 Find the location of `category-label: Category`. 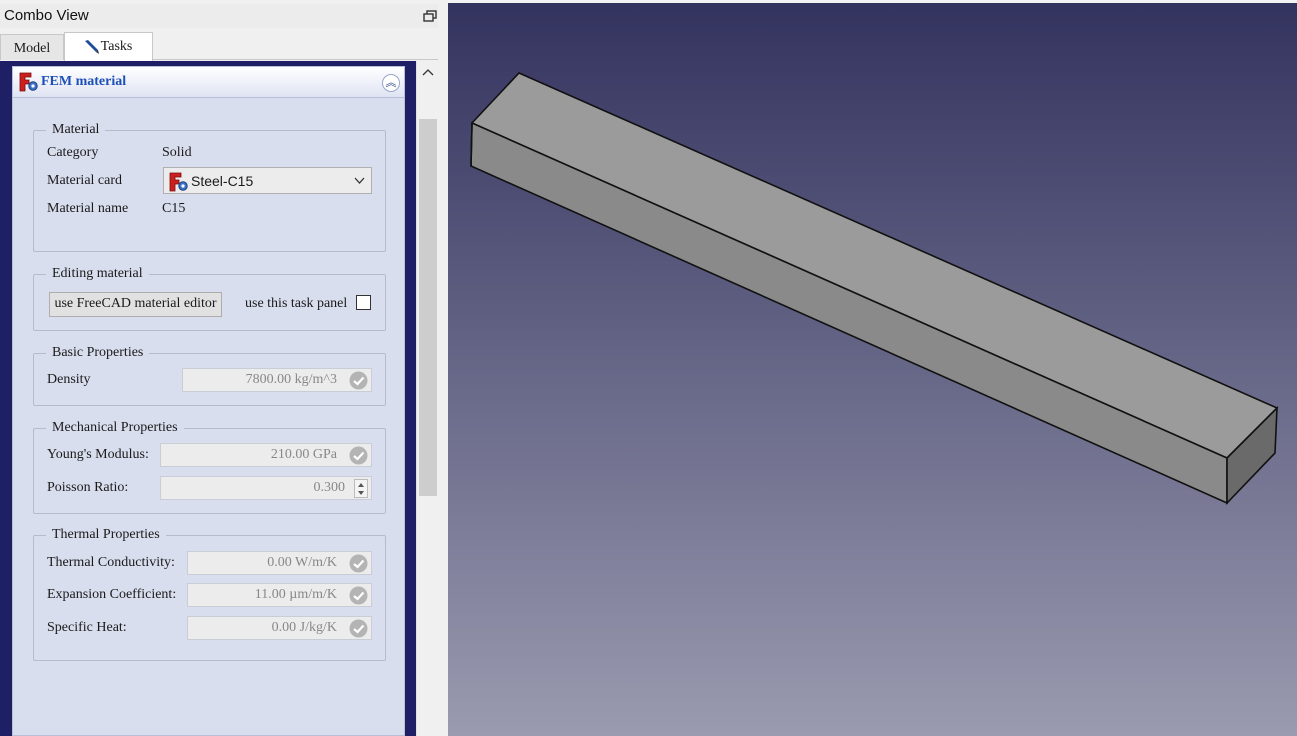

category-label: Category is located at coordinates (73, 152).